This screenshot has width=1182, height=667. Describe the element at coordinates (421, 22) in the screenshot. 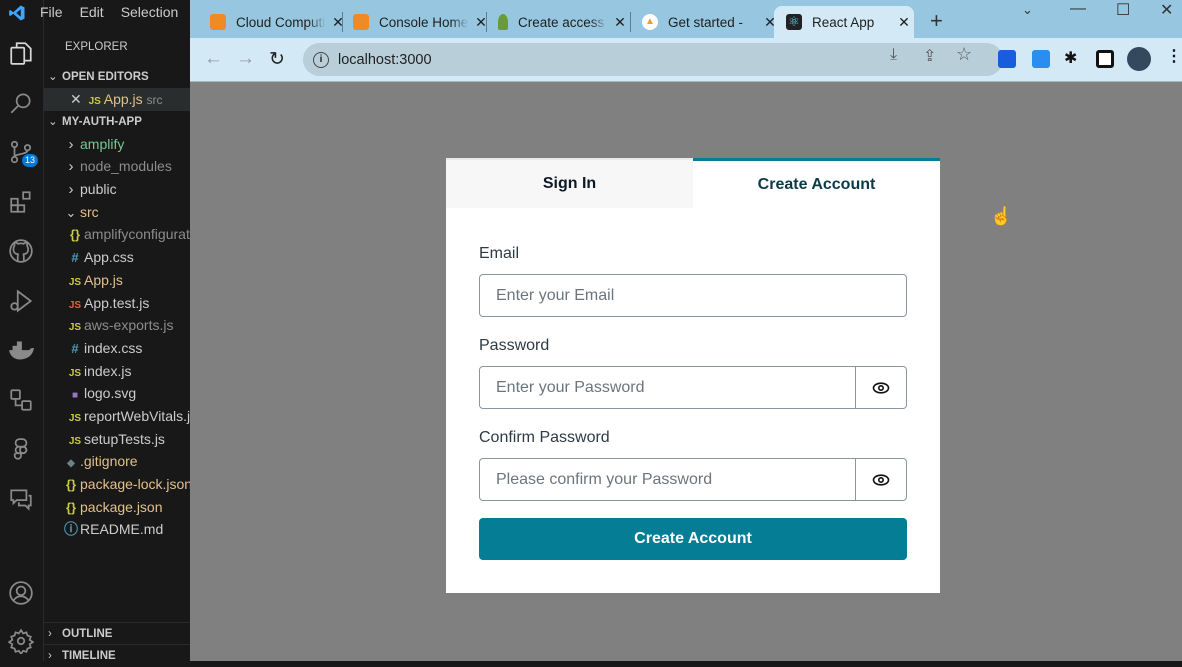

I see `browser-tab: Console Home ✕` at that location.